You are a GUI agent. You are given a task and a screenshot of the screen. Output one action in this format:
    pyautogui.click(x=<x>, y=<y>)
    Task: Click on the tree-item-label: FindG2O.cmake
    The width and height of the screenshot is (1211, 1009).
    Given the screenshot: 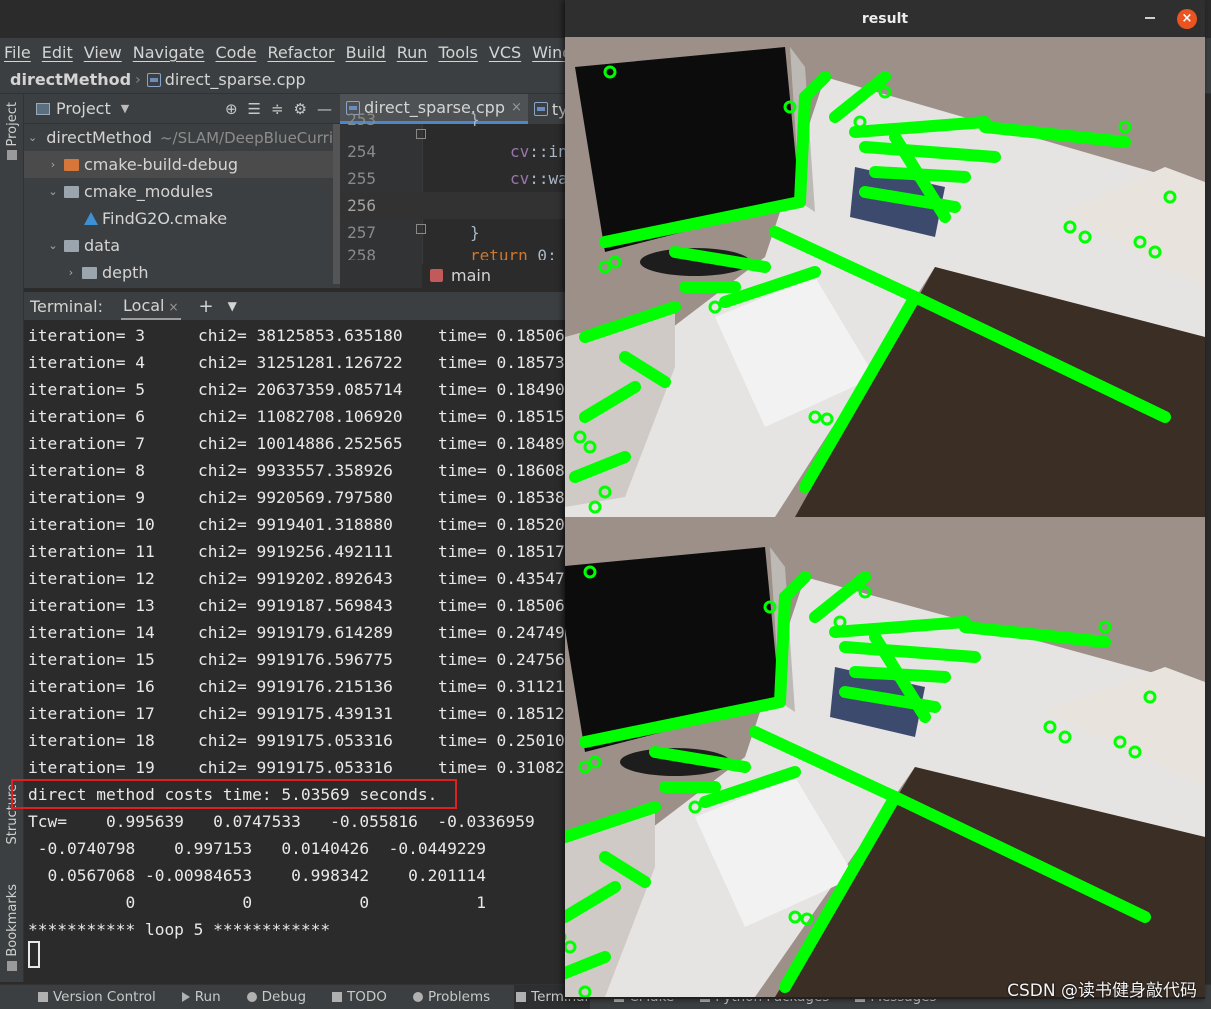 What is the action you would take?
    pyautogui.click(x=165, y=218)
    